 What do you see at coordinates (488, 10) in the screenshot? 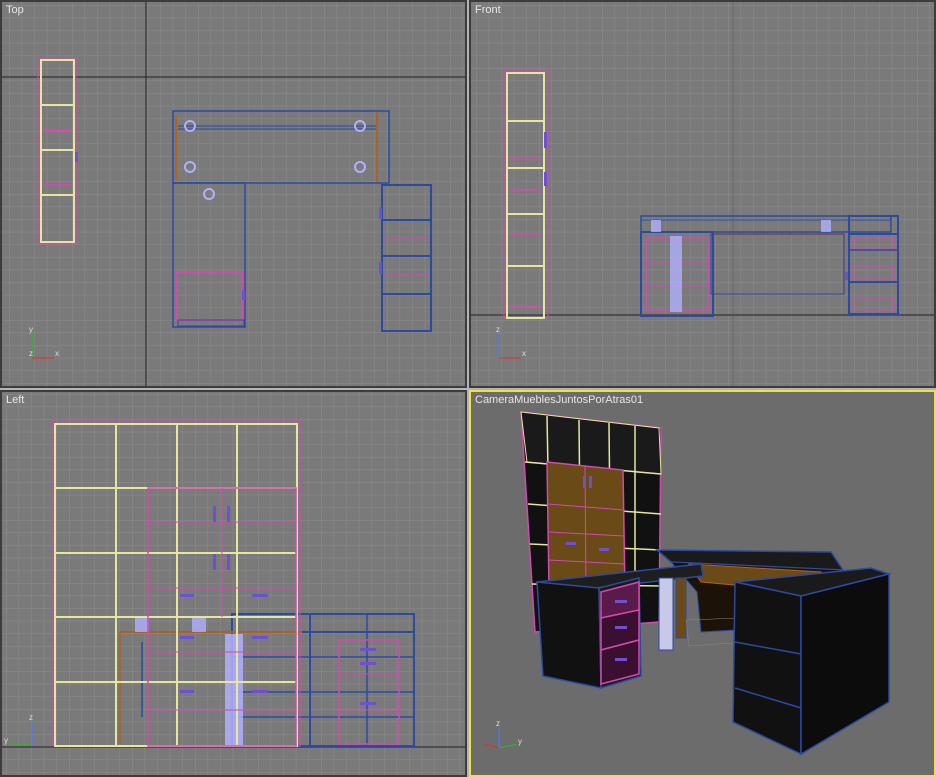
I see `viewport-label-front: Front` at bounding box center [488, 10].